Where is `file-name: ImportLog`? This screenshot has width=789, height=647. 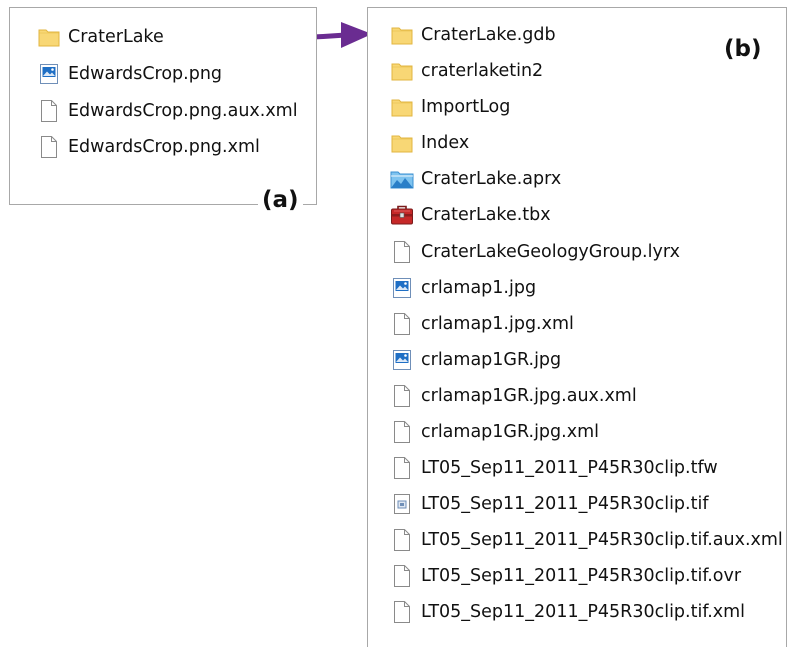 file-name: ImportLog is located at coordinates (466, 107).